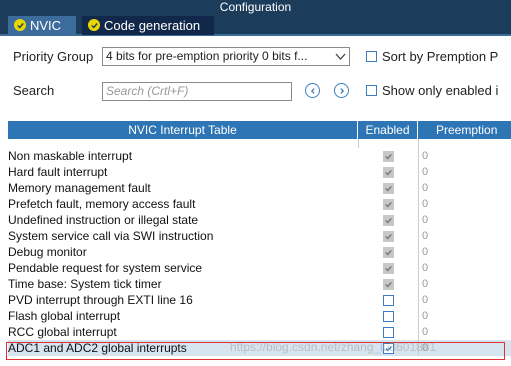 This screenshot has height=366, width=511. Describe the element at coordinates (259, 332) in the screenshot. I see `table-row: RCC global interrupt 0` at that location.